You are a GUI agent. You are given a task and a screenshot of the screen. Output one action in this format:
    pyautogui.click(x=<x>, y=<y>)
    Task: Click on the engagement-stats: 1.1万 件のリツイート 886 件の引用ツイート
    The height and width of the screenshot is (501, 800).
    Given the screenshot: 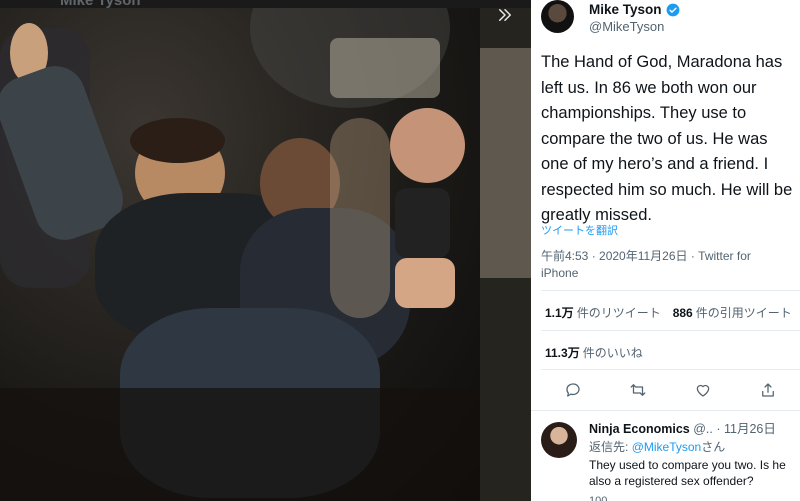 What is the action you would take?
    pyautogui.click(x=672, y=312)
    